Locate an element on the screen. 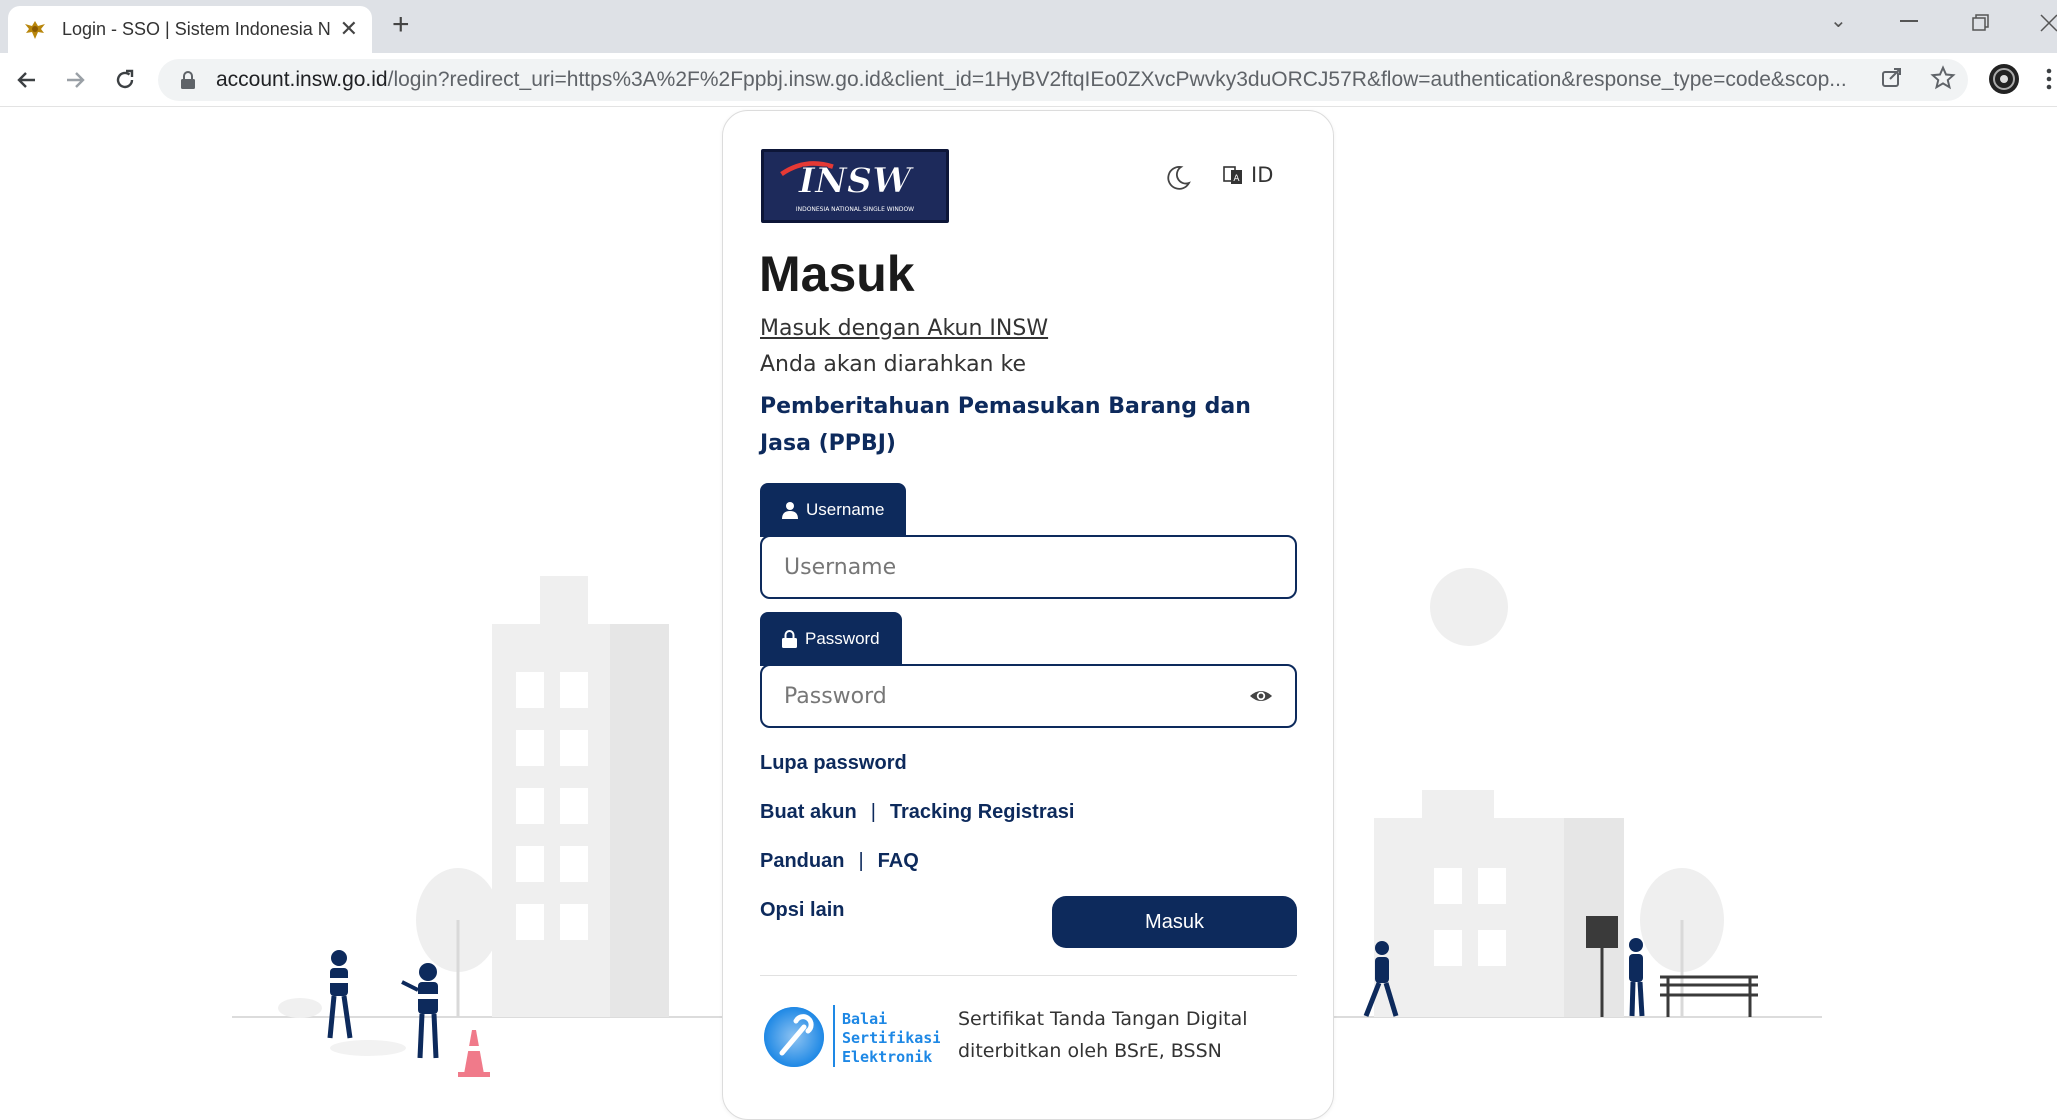 Image resolution: width=2057 pixels, height=1120 pixels. guide-link: Panduan is located at coordinates (802, 861).